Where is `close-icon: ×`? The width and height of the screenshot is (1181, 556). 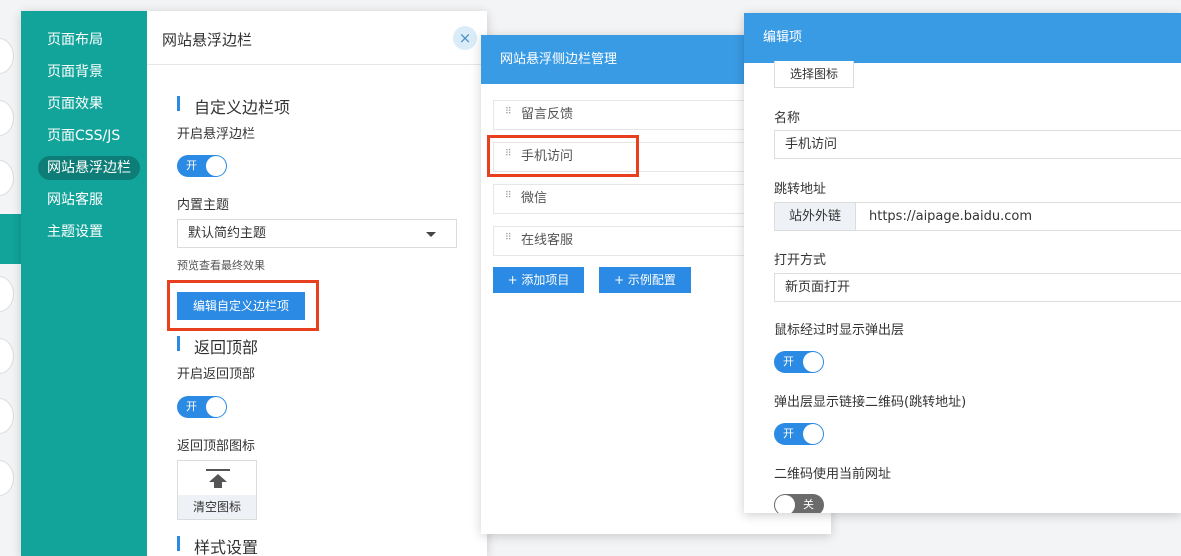
close-icon: × is located at coordinates (465, 38).